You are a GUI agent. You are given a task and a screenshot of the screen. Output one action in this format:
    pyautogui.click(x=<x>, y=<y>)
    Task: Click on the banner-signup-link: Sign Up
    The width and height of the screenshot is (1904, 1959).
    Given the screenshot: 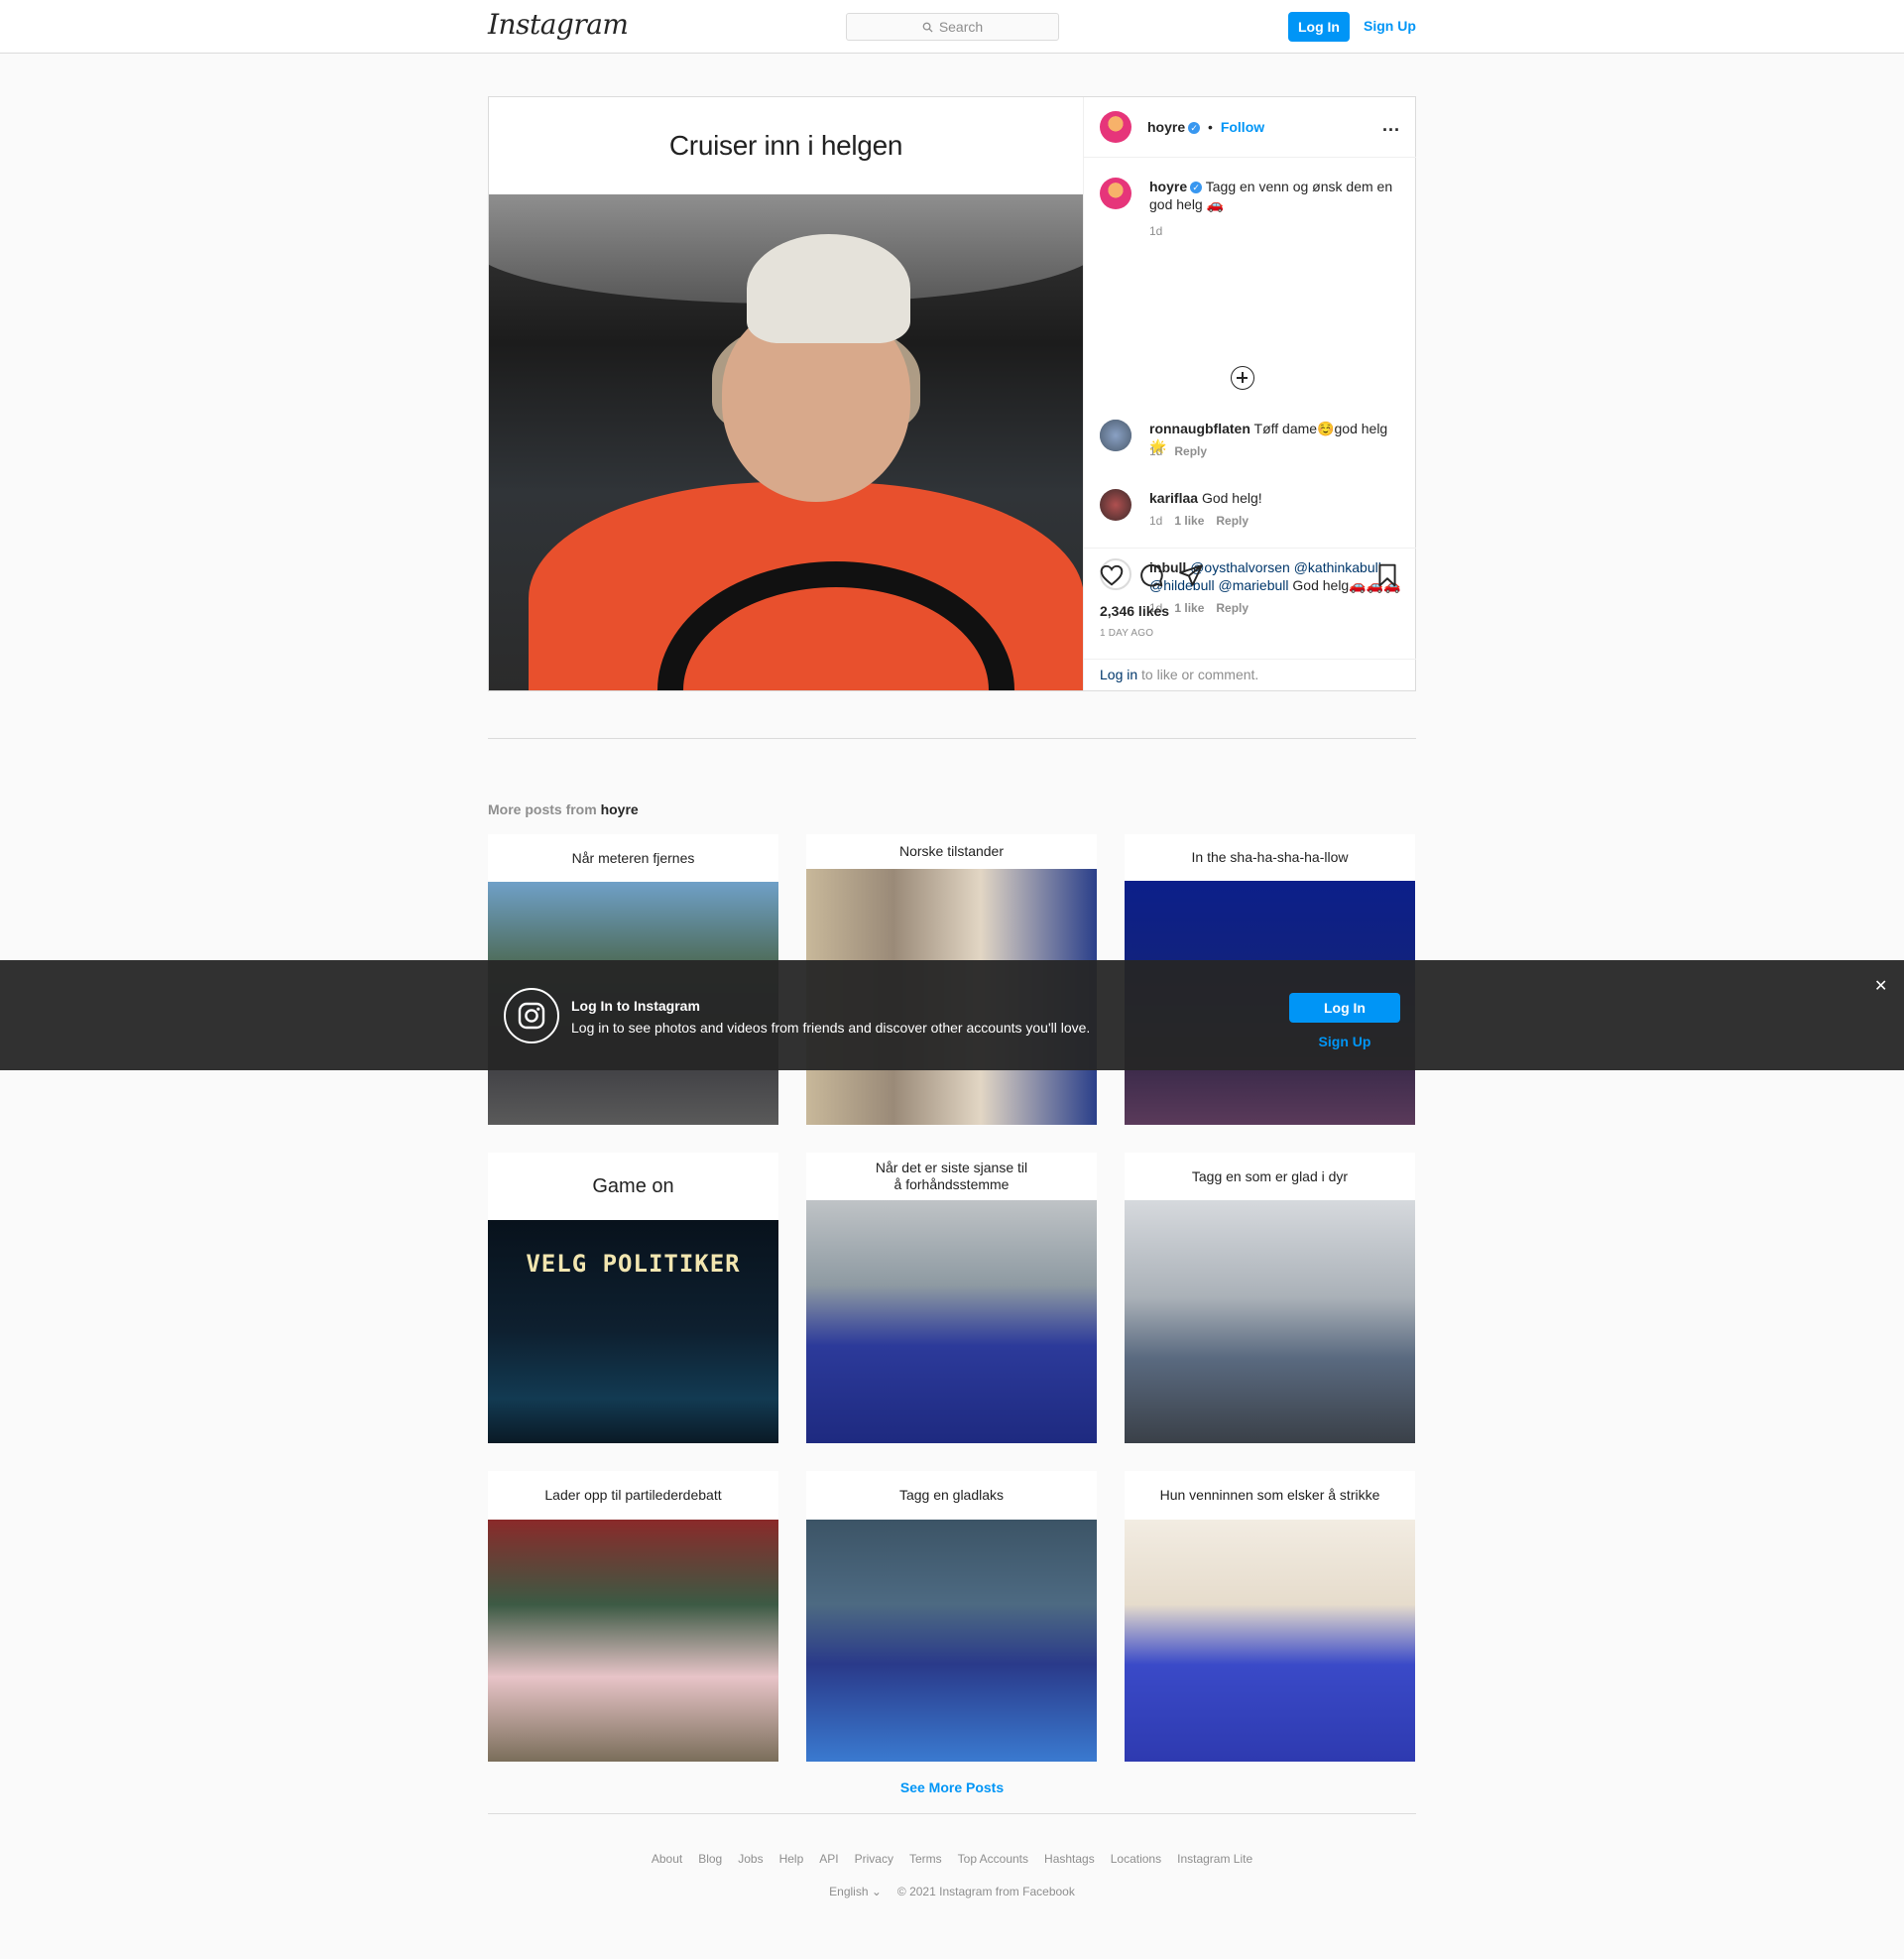 What is the action you would take?
    pyautogui.click(x=1344, y=1041)
    